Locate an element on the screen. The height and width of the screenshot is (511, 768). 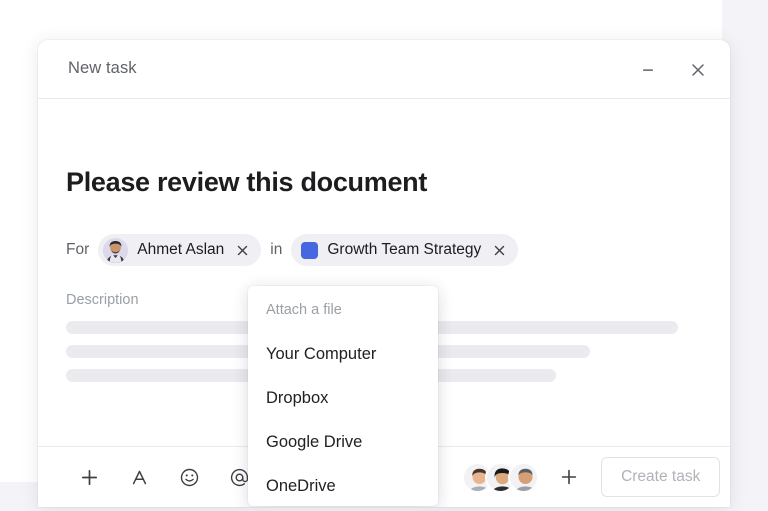
menu-item-onedrive: OneDrive is located at coordinates (343, 485).